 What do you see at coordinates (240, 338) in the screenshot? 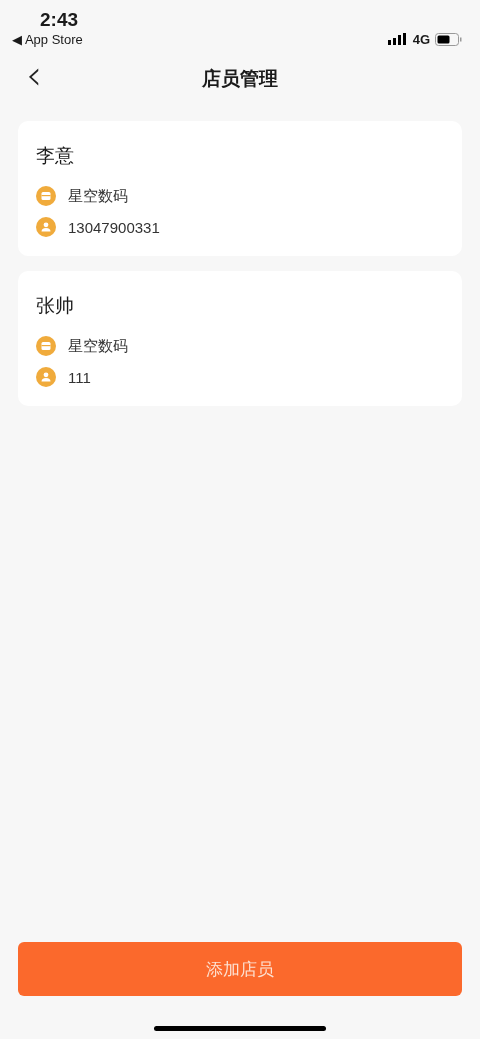
I see `staff-card: 张帅 星空数码 111` at bounding box center [240, 338].